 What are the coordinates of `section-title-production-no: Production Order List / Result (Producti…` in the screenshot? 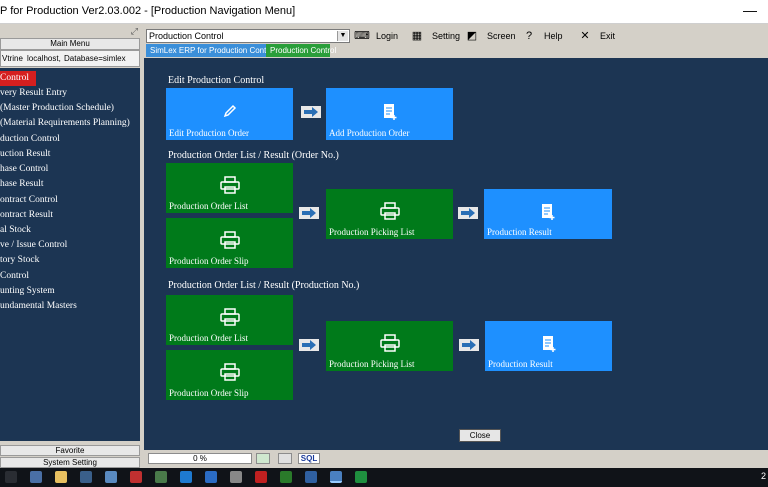 It's located at (264, 285).